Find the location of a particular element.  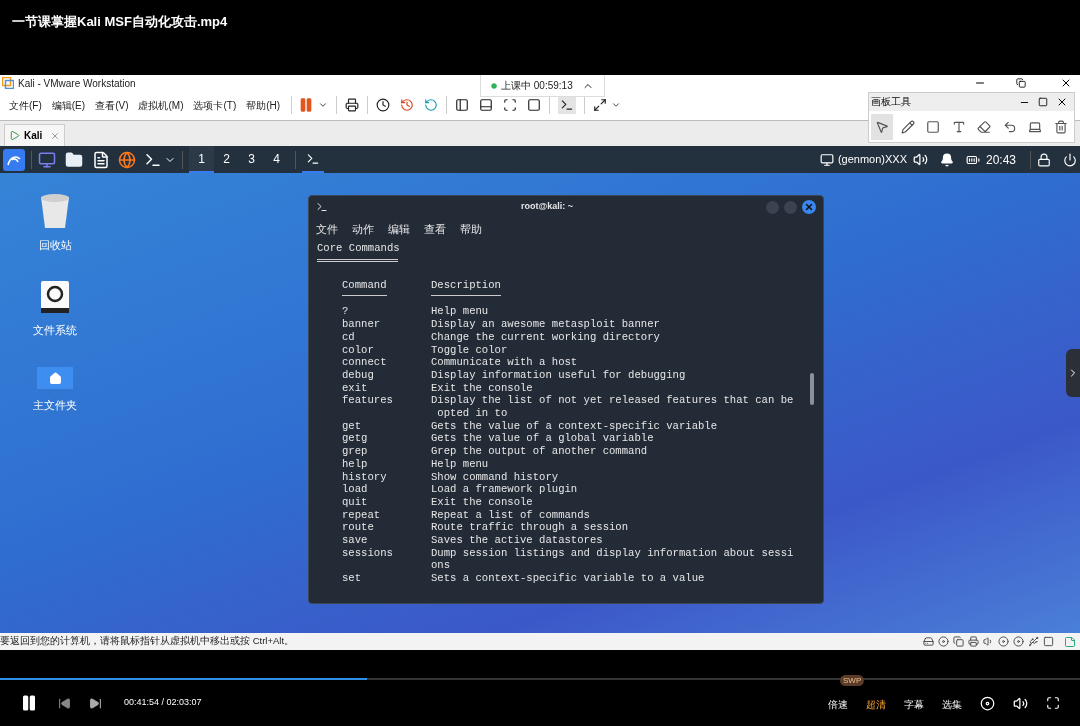

stretch-icon is located at coordinates (600, 105).